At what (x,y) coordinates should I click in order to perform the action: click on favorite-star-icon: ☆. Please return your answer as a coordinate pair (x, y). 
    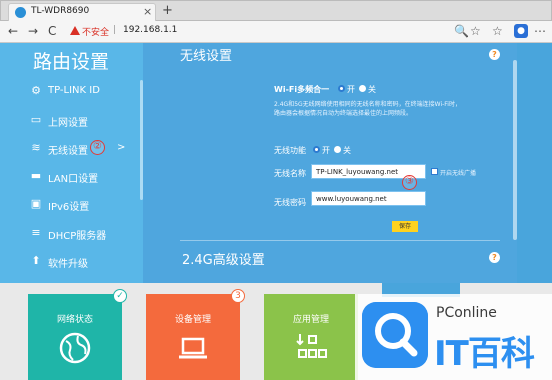
    Looking at the image, I should click on (475, 31).